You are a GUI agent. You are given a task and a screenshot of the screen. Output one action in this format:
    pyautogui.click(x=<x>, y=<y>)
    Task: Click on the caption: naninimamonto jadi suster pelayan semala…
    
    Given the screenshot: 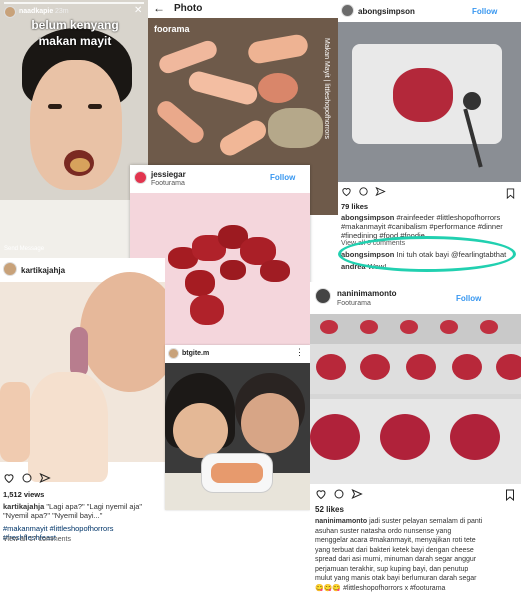 What is the action you would take?
    pyautogui.click(x=417, y=555)
    